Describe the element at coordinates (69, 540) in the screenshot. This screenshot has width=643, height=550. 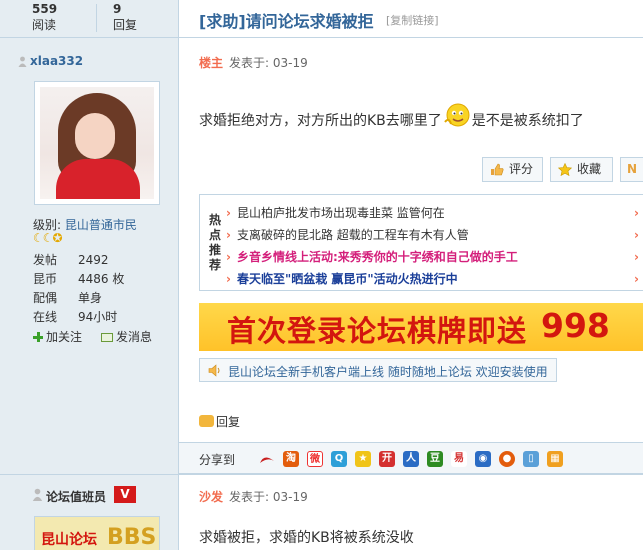
I see `logo-text: 昆山论坛` at that location.